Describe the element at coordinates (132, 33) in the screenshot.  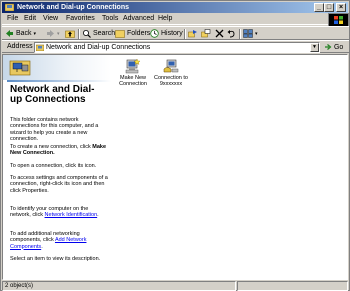
I see `folders-button: Folders` at that location.